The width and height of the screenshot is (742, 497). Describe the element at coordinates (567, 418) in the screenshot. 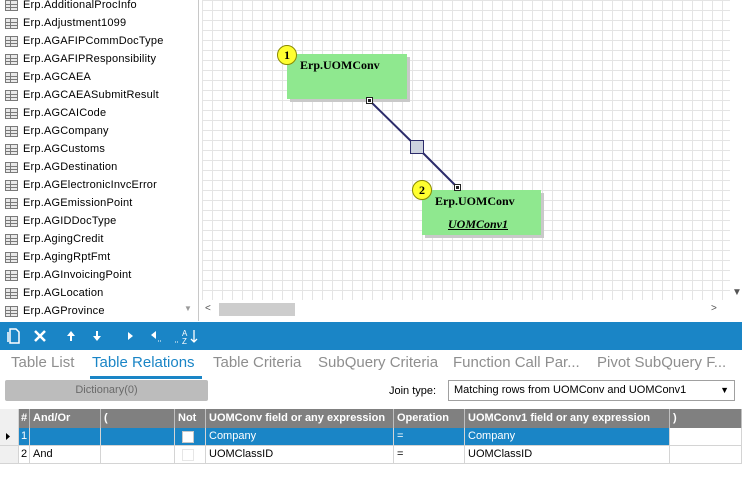

I see `column-header-uomconv1-field: UOMConv1 field or any expression` at that location.